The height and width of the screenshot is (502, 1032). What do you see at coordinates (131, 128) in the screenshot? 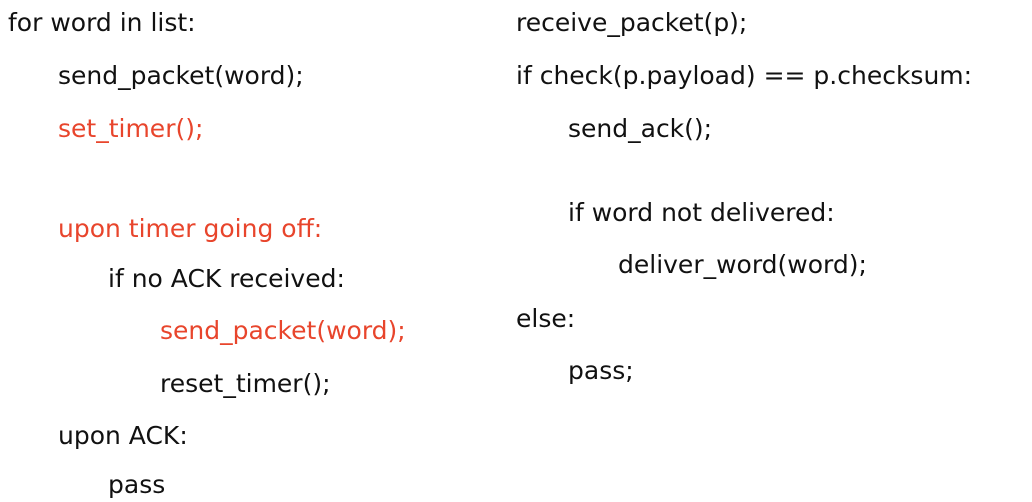
I see `code-line-set-timer: set_timer();` at bounding box center [131, 128].